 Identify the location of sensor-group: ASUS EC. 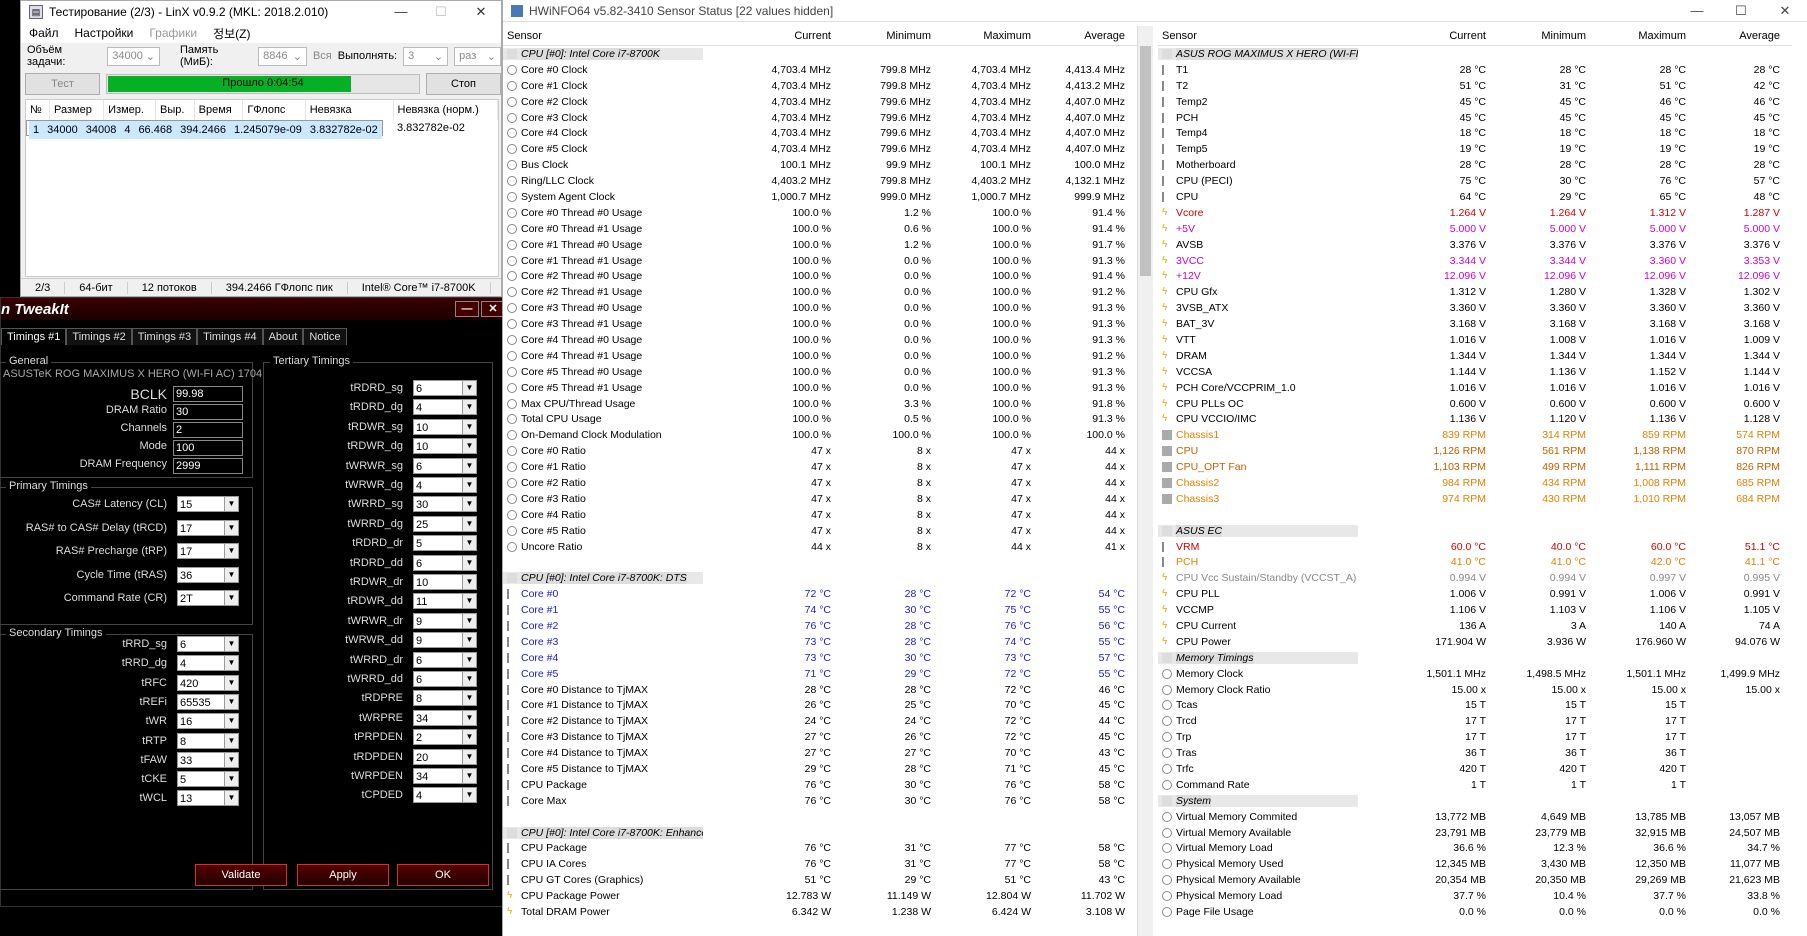
(1475, 530).